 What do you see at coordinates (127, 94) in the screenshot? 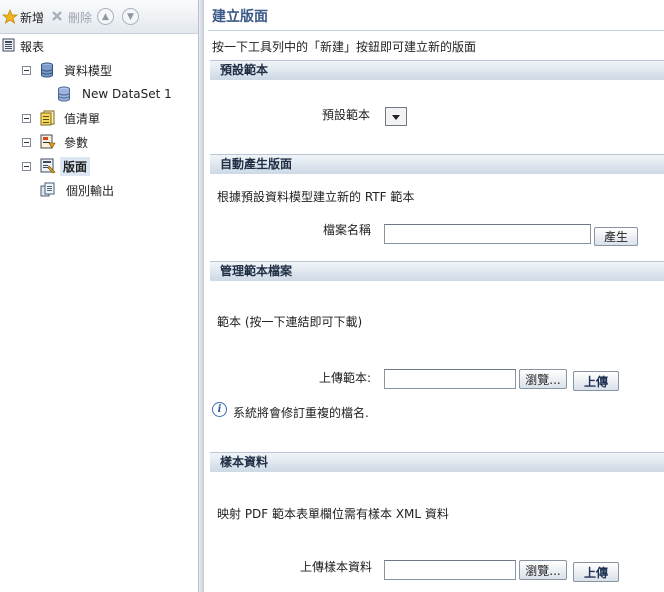
I see `tree-label: New DataSet 1` at bounding box center [127, 94].